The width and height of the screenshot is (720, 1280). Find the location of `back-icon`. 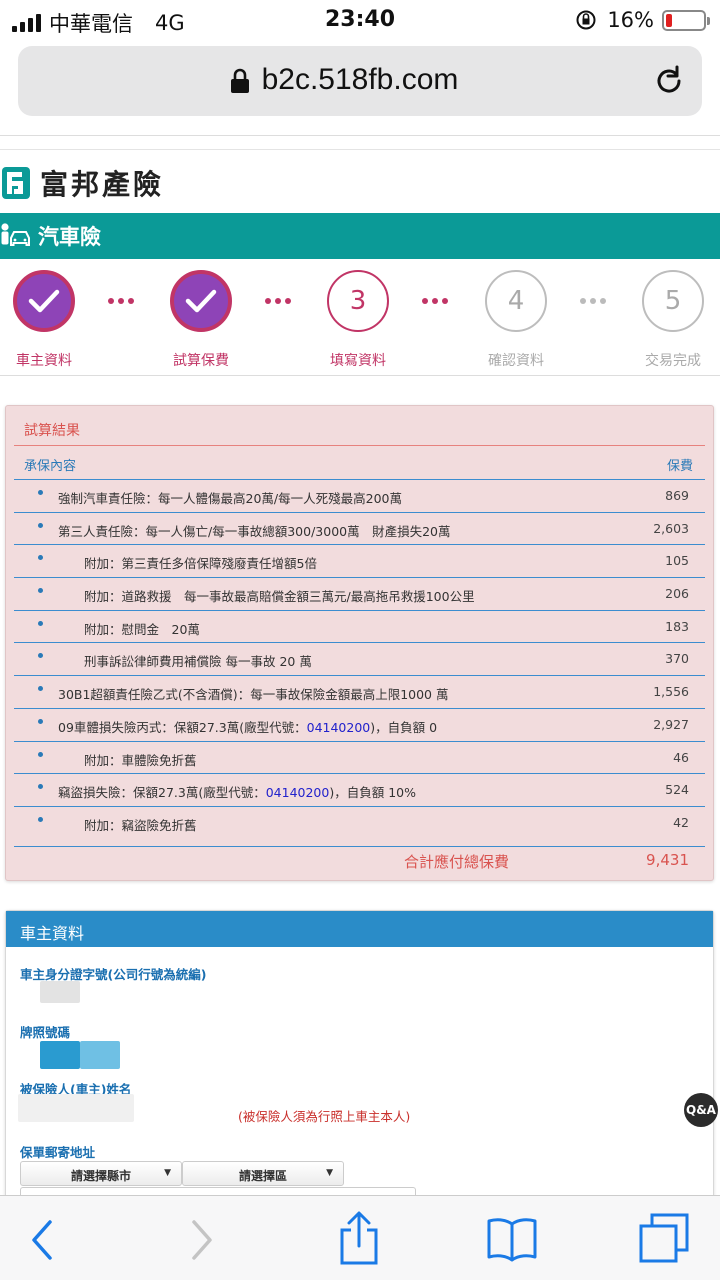

back-icon is located at coordinates (42, 1240).